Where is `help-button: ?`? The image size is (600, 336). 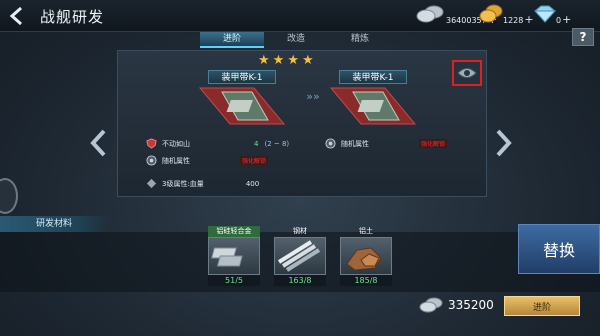
help-button: ? is located at coordinates (583, 37).